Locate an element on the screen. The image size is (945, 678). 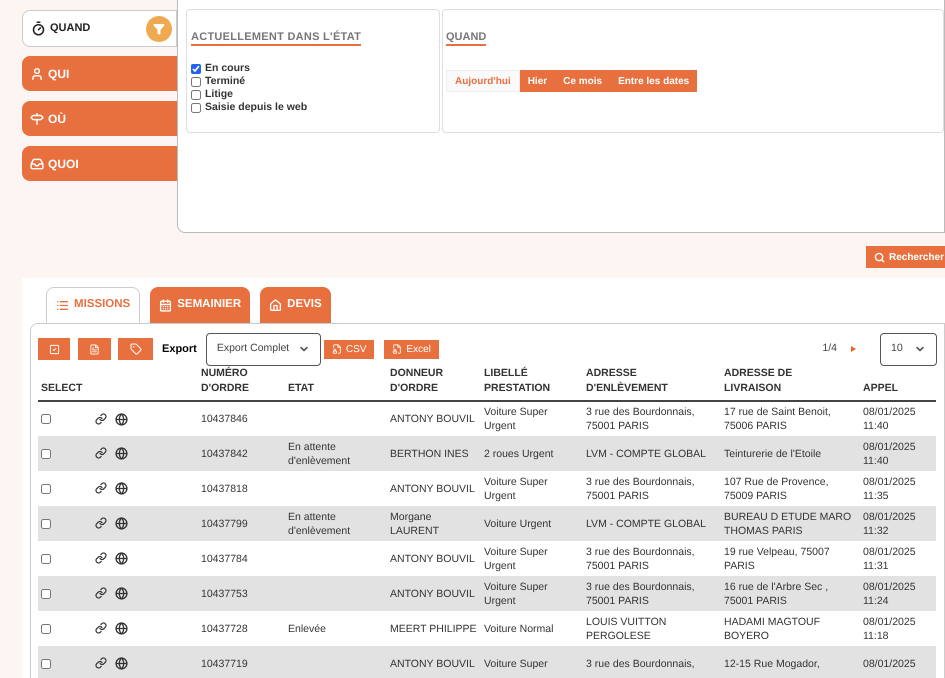
table-cell: 08/01/2025 is located at coordinates (889, 664).